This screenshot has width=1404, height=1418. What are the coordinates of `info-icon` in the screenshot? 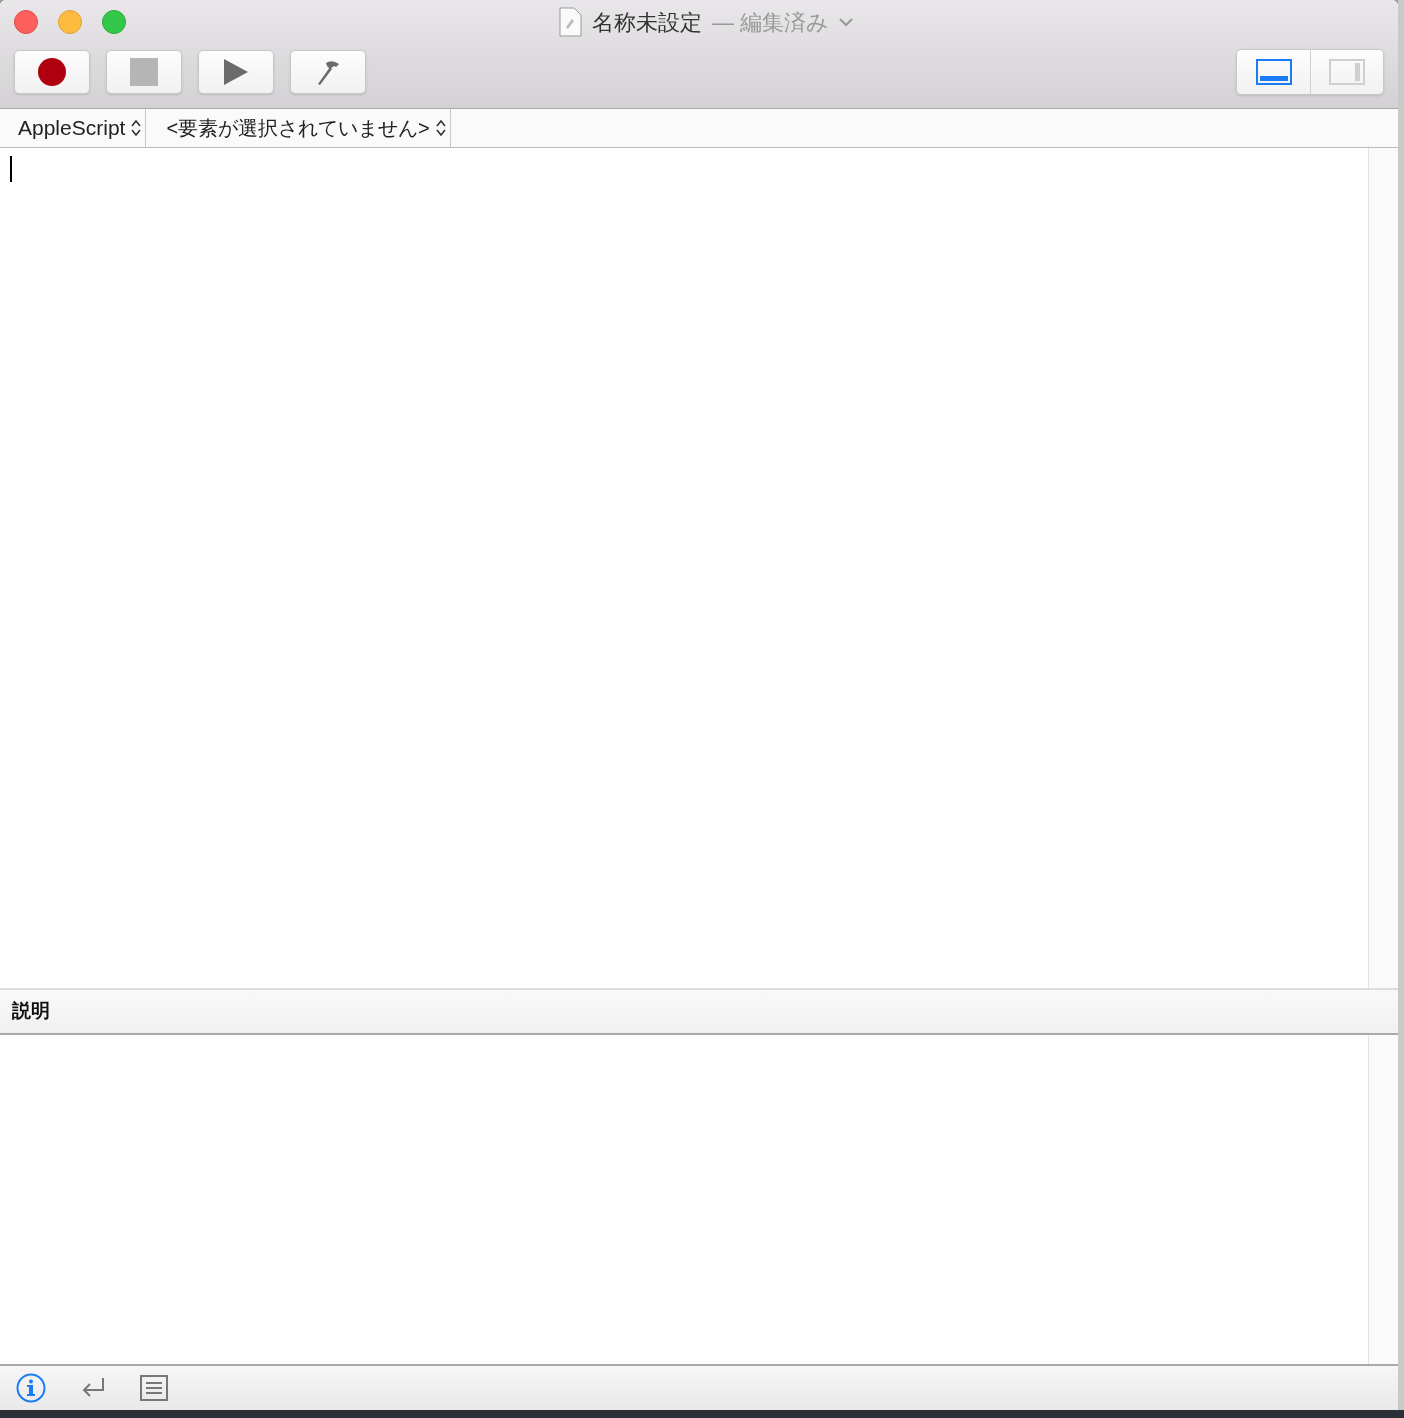 It's located at (31, 1388).